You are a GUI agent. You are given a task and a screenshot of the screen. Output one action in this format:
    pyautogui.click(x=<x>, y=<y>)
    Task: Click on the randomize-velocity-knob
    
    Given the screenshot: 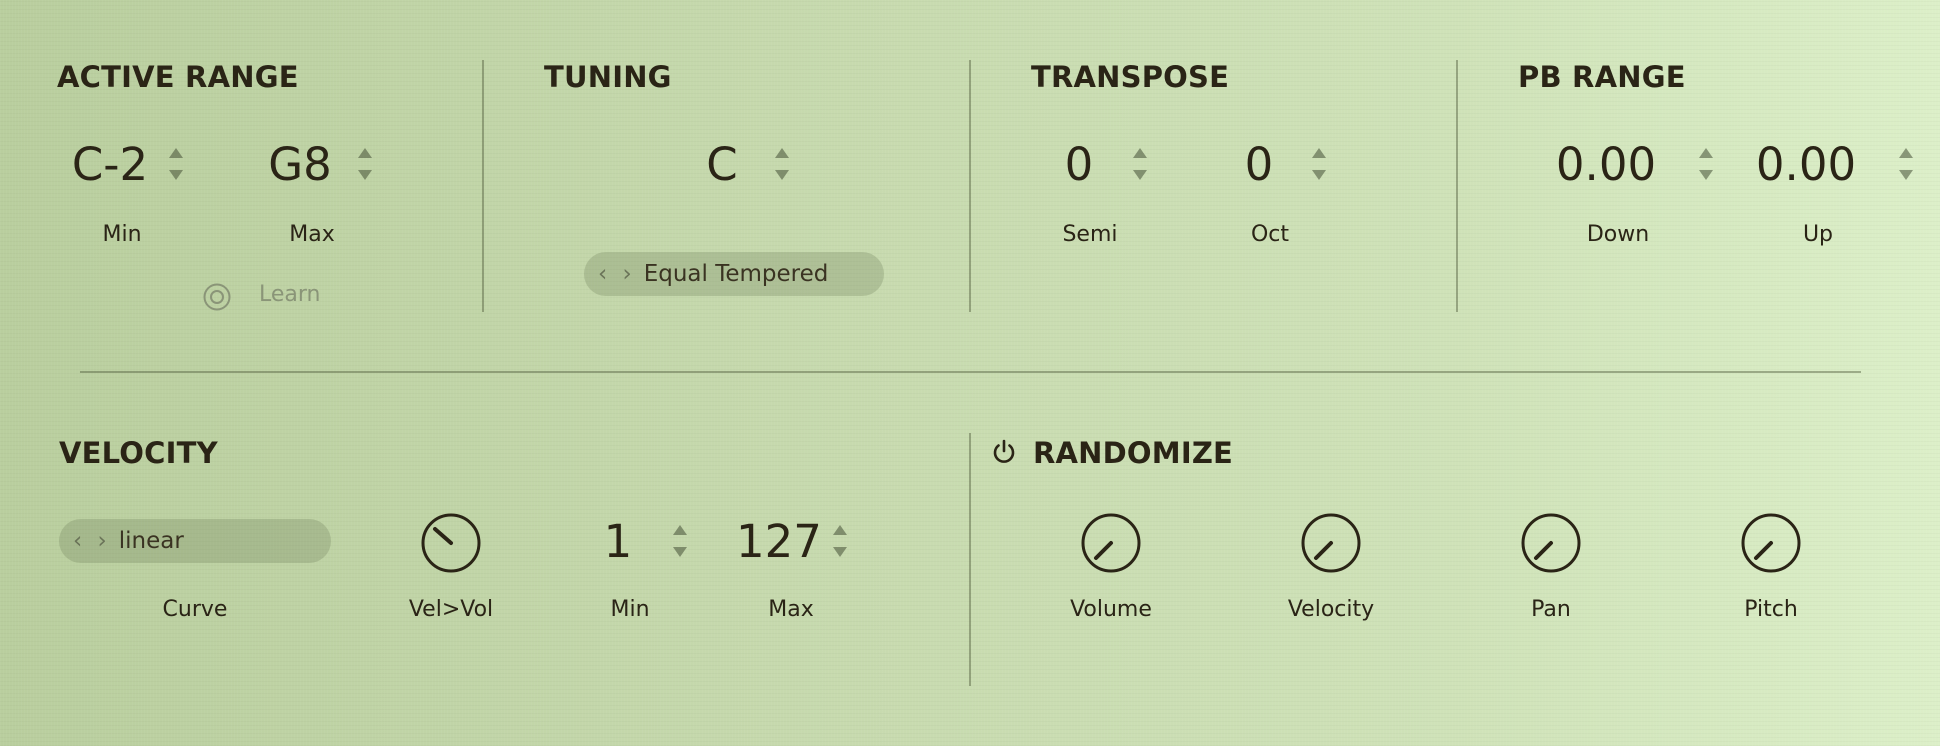 What is the action you would take?
    pyautogui.click(x=1331, y=543)
    